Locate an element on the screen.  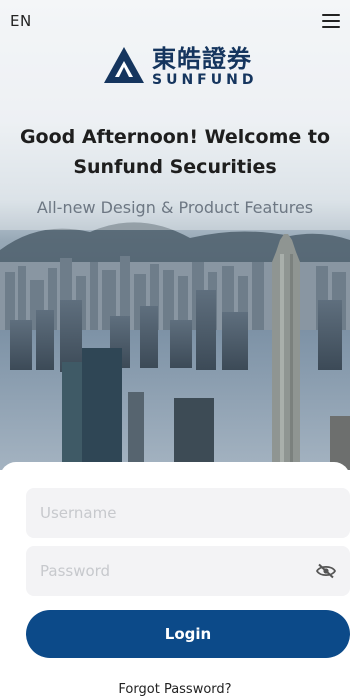
tagline: All-new Design & Product Features is located at coordinates (175, 207).